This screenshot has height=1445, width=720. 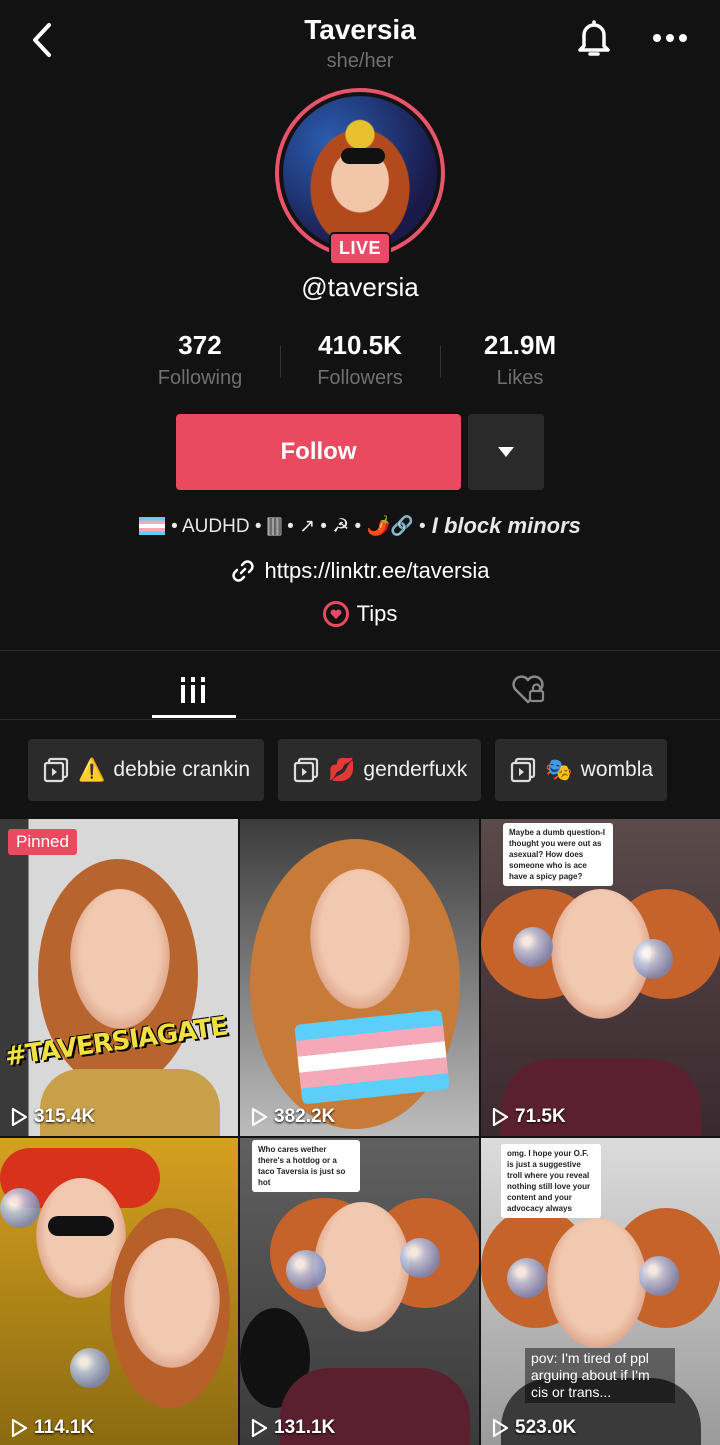 What do you see at coordinates (360, 378) in the screenshot?
I see `stat-label: Followers` at bounding box center [360, 378].